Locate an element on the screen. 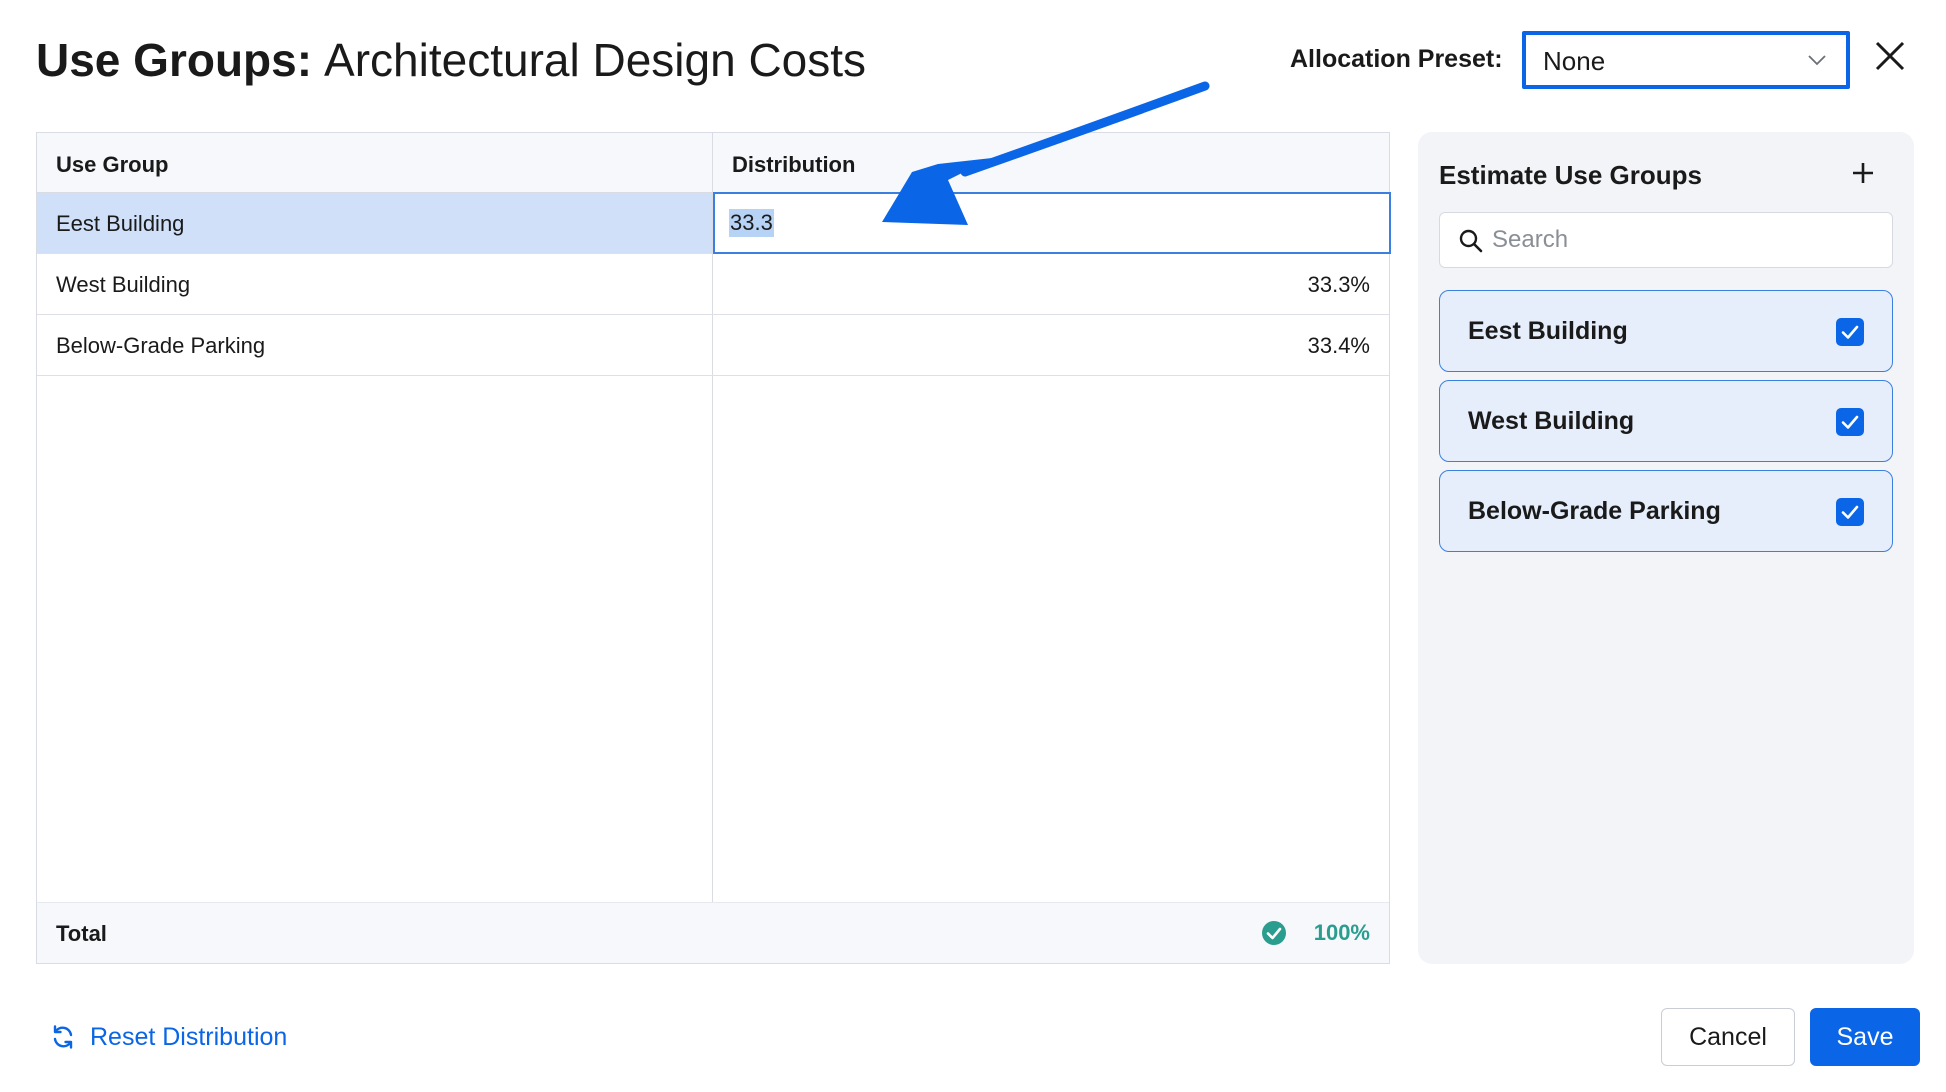 The width and height of the screenshot is (1946, 1092). use-group-label: Eest Building is located at coordinates (1548, 331).